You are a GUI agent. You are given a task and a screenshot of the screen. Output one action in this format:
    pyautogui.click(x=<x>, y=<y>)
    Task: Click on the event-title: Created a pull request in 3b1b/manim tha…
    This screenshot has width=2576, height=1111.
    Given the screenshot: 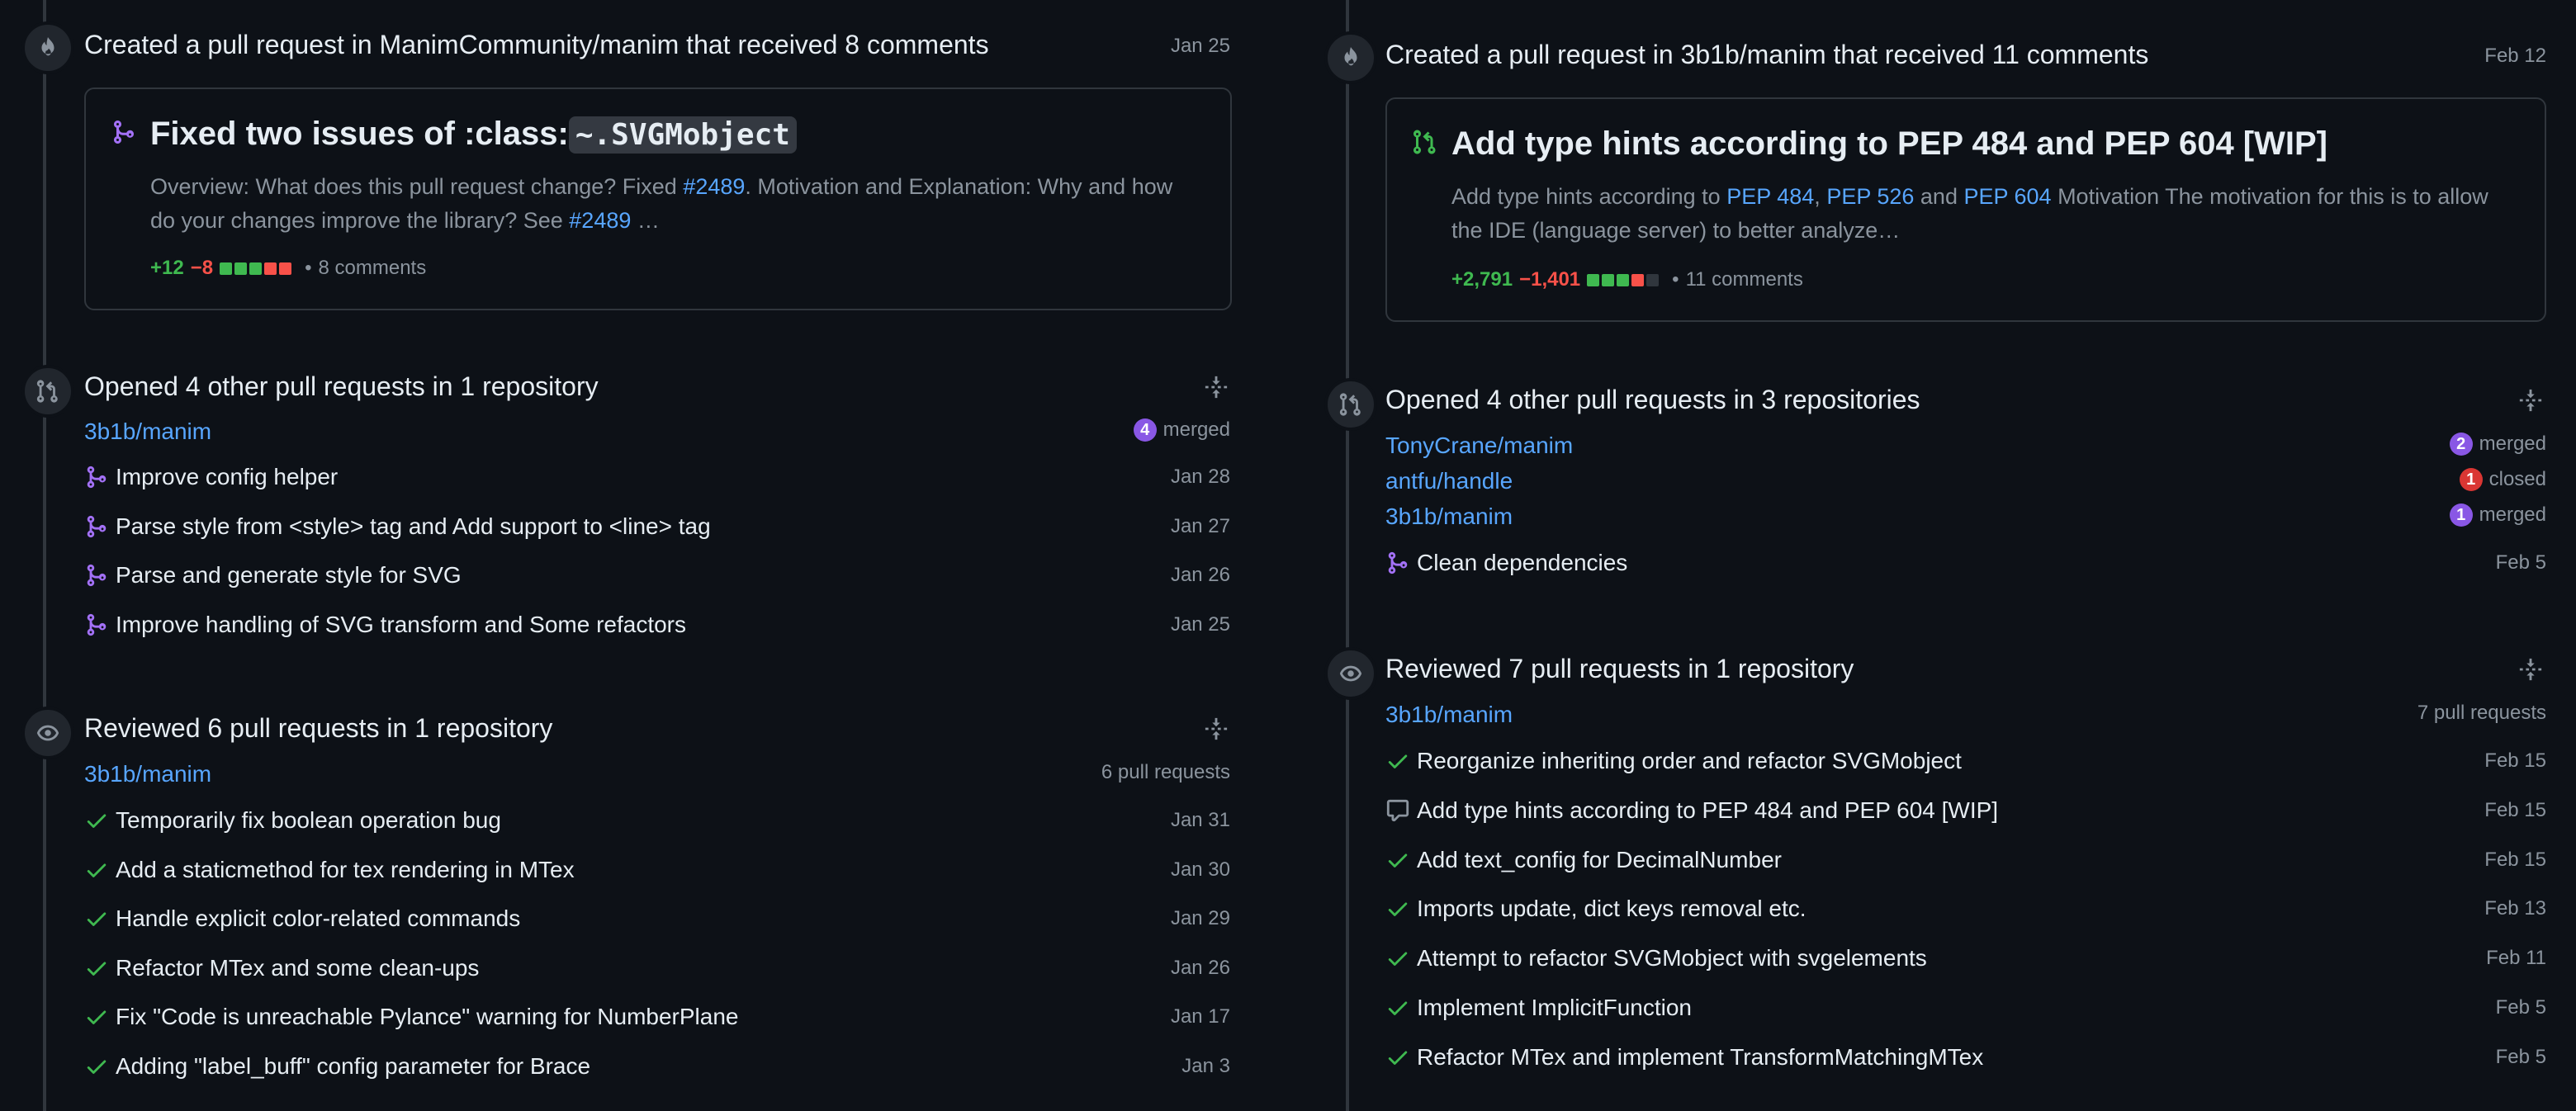 What is the action you would take?
    pyautogui.click(x=1766, y=54)
    